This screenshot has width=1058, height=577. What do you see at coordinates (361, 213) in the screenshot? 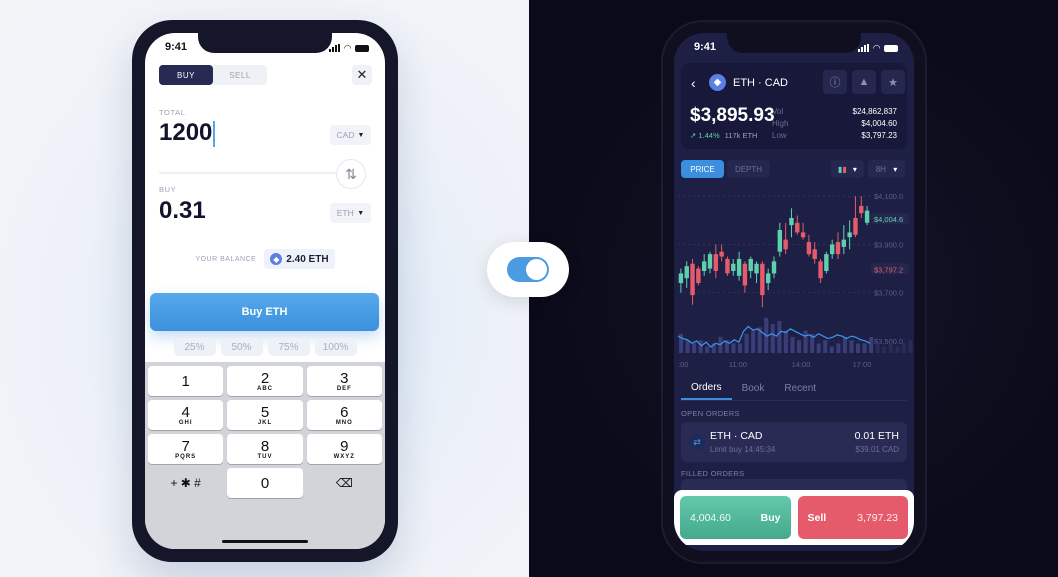
I see `chevron-down-icon: ▼` at bounding box center [361, 213].